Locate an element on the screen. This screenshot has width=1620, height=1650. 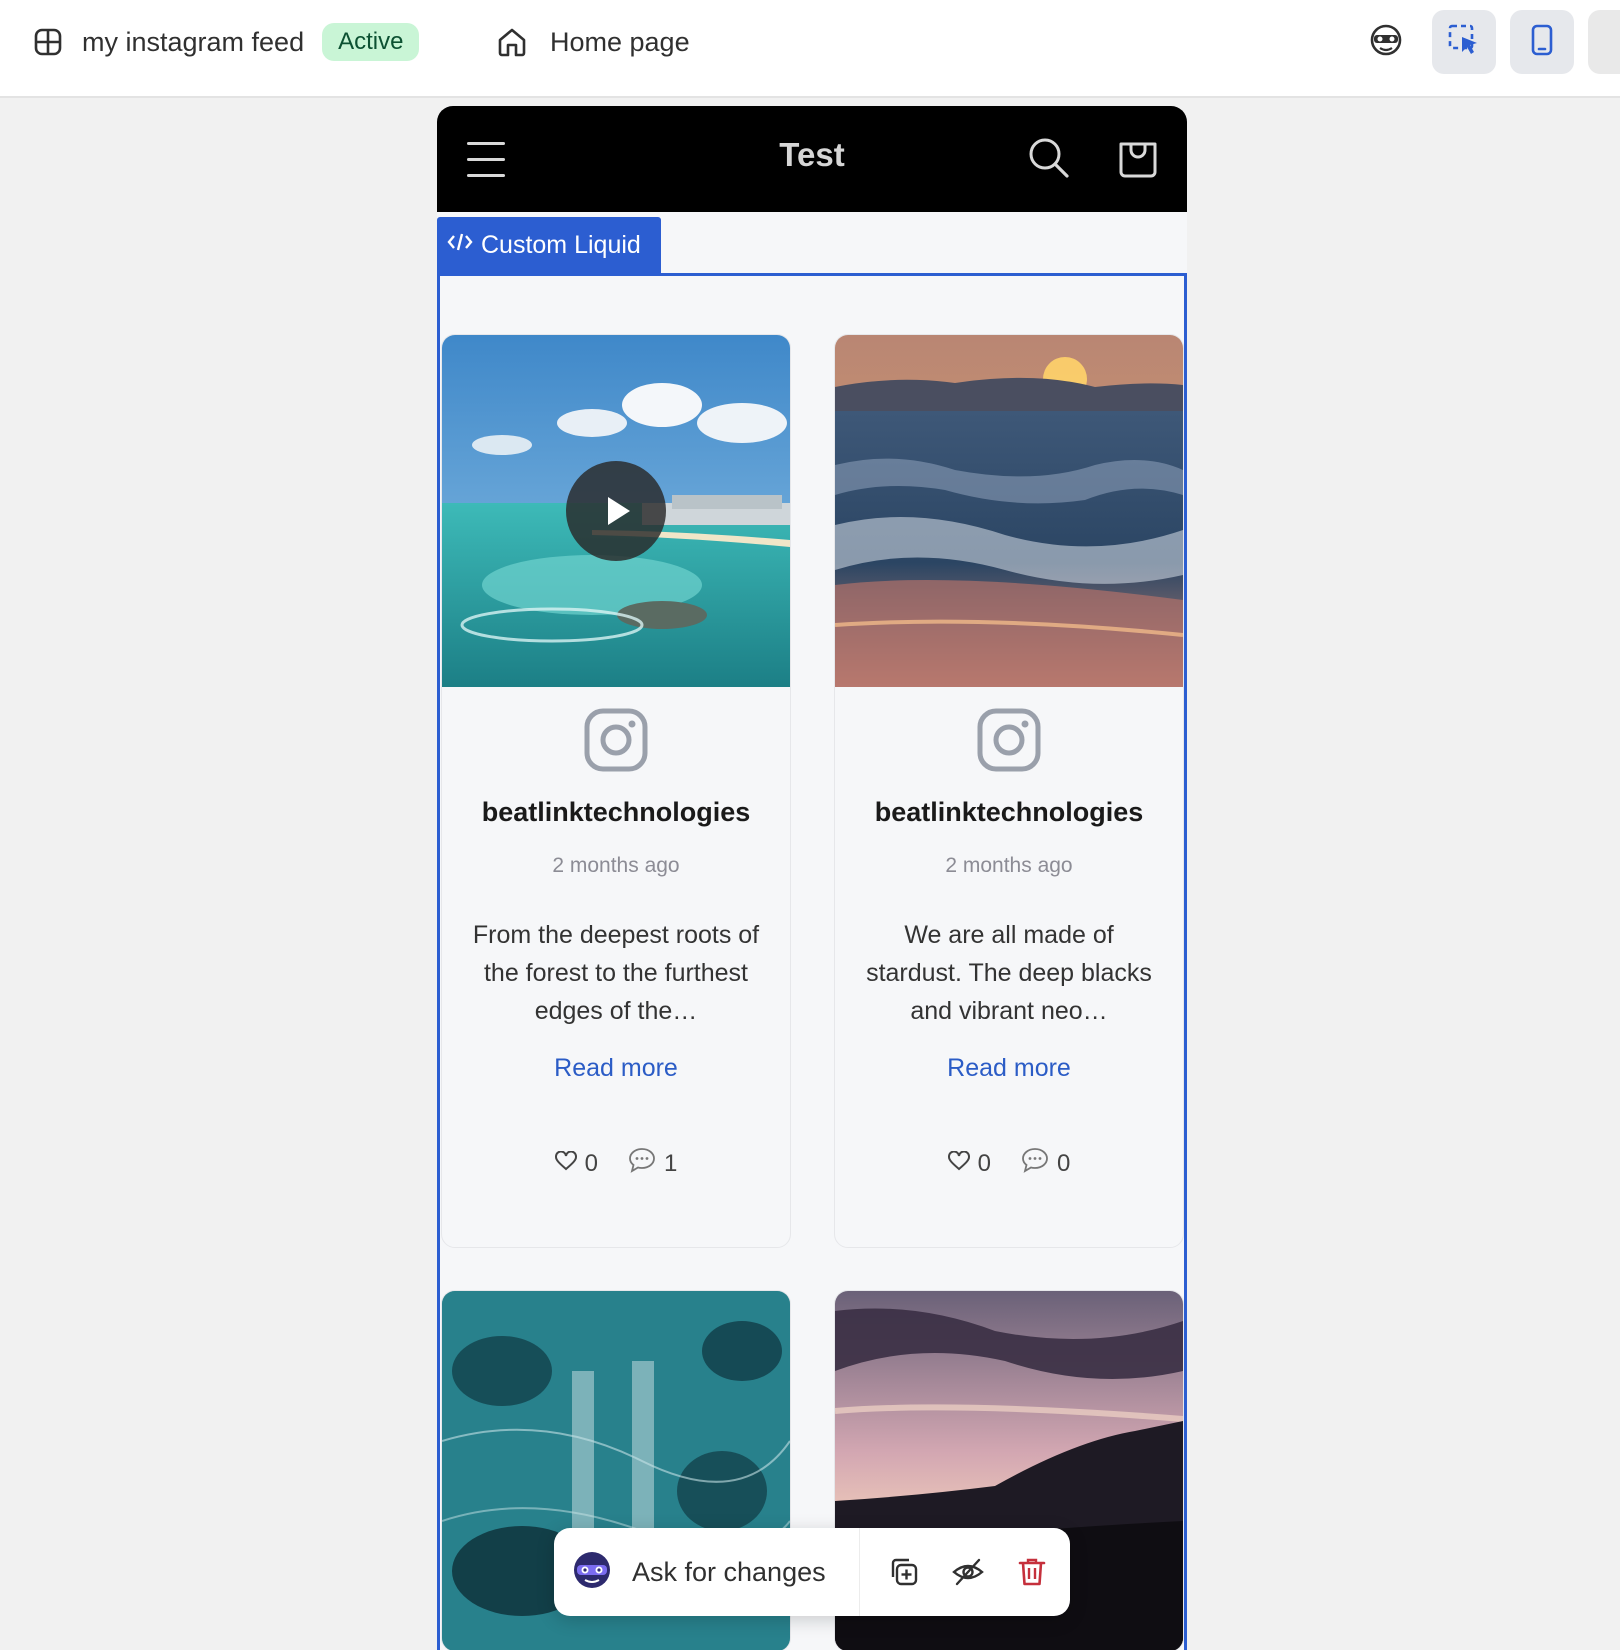
delete-trash-icon is located at coordinates (1032, 1572).